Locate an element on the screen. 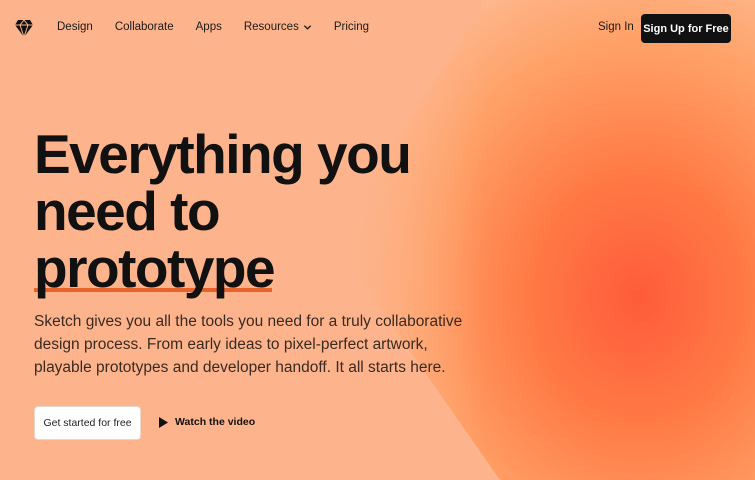 Image resolution: width=755 pixels, height=480 pixels. sign-in-link: Sign In is located at coordinates (616, 27).